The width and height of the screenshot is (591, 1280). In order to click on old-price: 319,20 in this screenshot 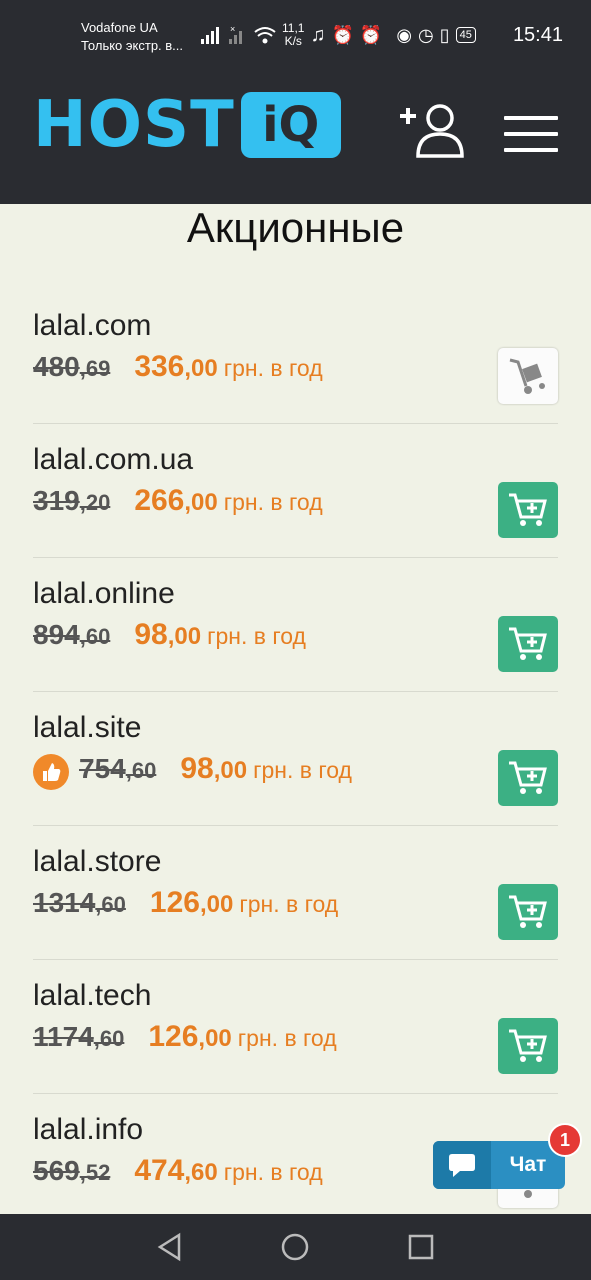, I will do `click(72, 500)`.